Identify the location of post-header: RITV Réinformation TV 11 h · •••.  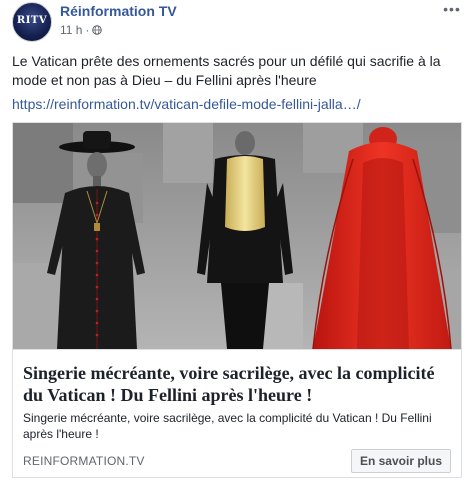
(237, 24).